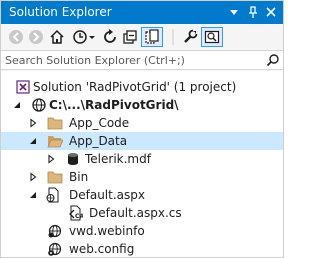 This screenshot has height=258, width=320. What do you see at coordinates (57, 37) in the screenshot?
I see `home-icon` at bounding box center [57, 37].